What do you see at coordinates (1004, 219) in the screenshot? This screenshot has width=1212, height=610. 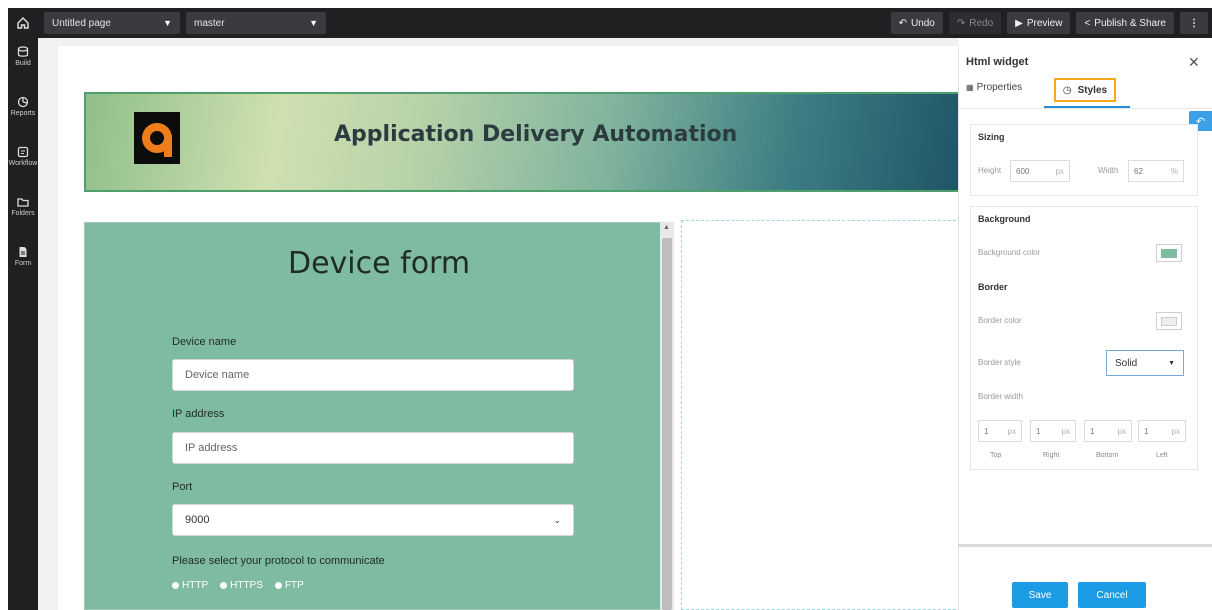 I see `background-heading: Background` at bounding box center [1004, 219].